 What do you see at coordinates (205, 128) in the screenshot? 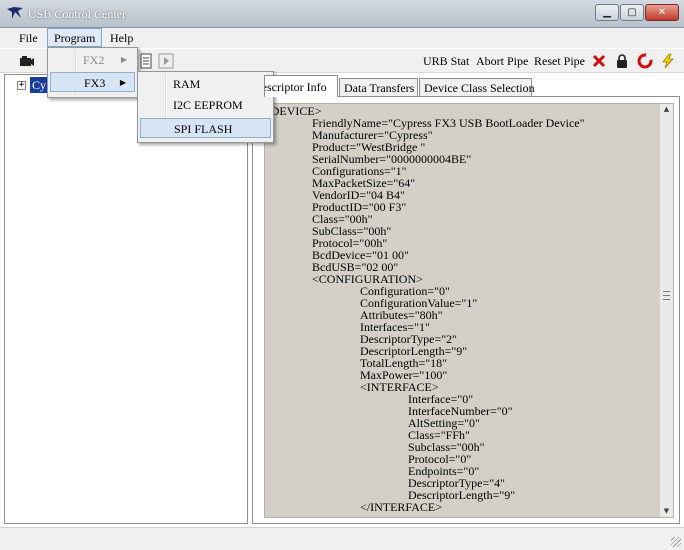
I see `menu-item-spi-flash: SPI FLASH` at bounding box center [205, 128].